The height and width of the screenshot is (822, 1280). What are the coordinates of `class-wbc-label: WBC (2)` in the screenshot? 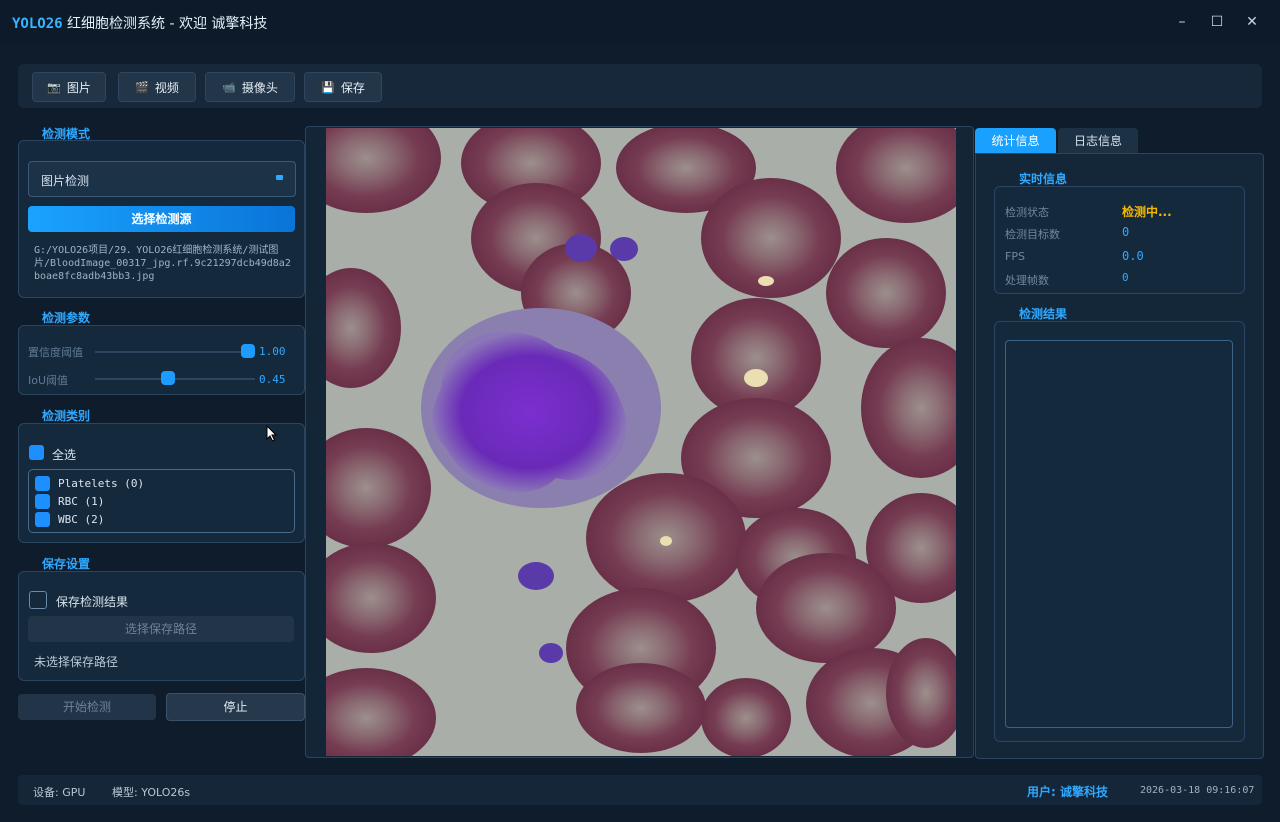 It's located at (81, 519).